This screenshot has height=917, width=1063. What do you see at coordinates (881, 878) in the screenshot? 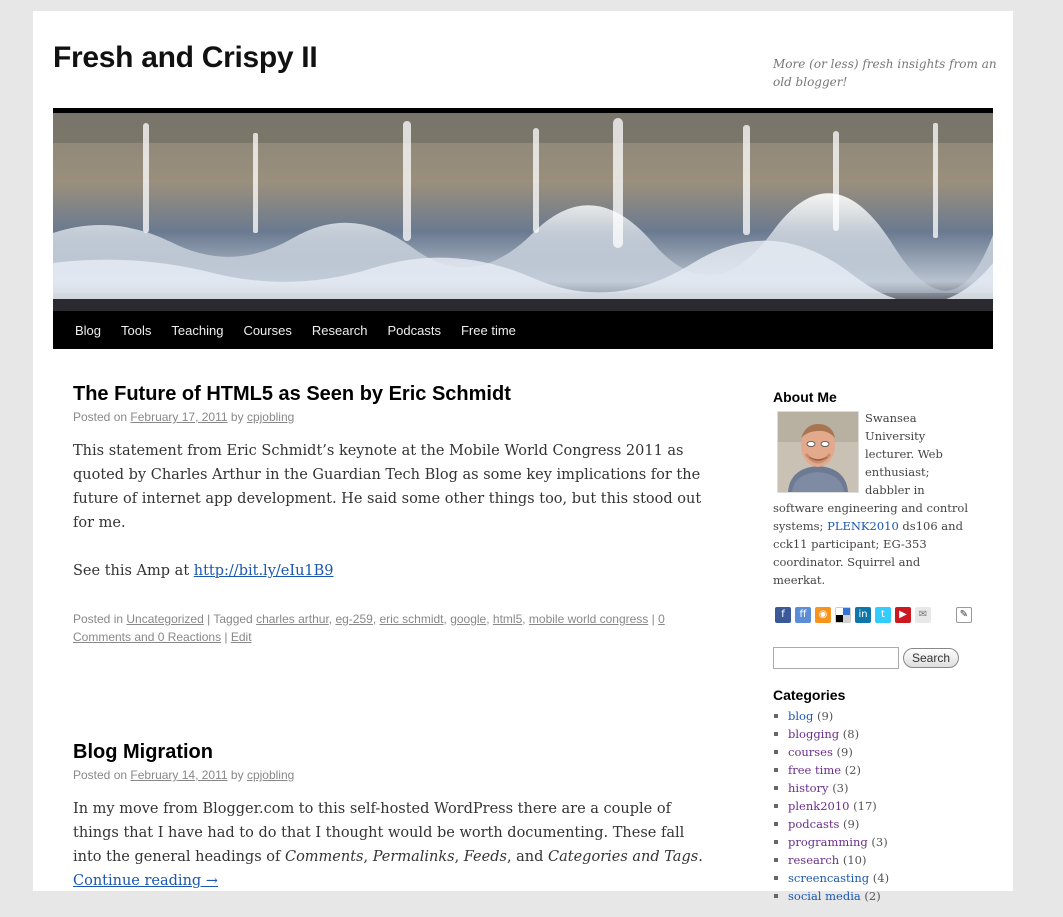
I see `category-count: (4)` at bounding box center [881, 878].